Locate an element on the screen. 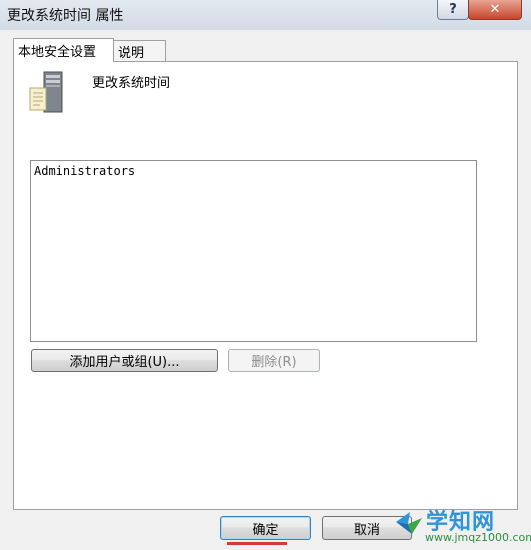 This screenshot has width=531, height=550. help-button: ? is located at coordinates (453, 10).